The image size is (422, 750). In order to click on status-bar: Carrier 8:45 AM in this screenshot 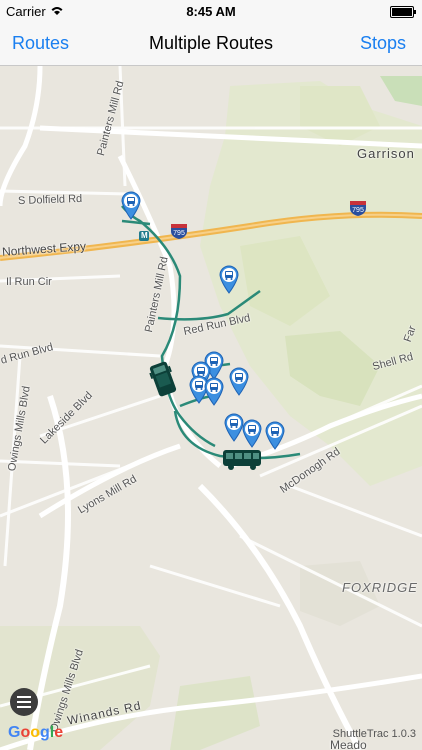, I will do `click(211, 11)`.